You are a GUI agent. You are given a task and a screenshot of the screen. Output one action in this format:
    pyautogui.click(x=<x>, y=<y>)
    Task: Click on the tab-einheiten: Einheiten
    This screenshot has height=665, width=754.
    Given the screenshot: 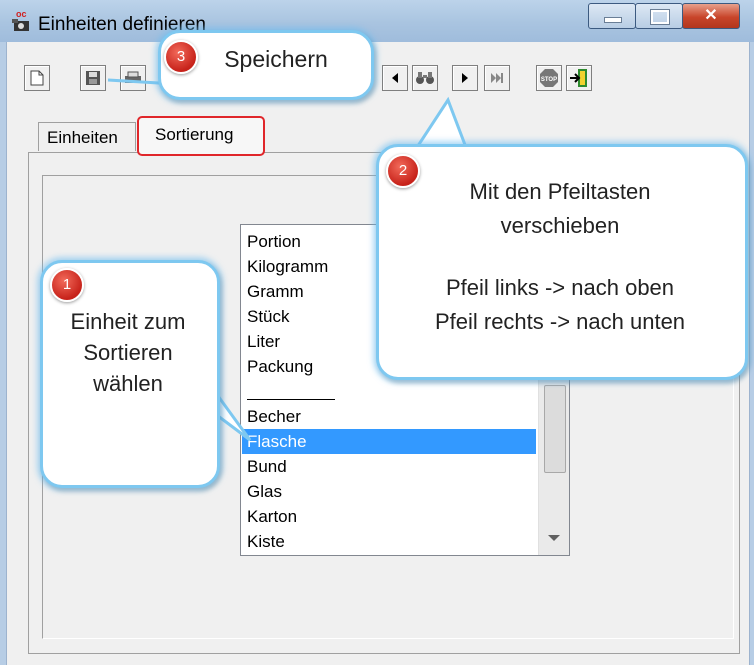 What is the action you would take?
    pyautogui.click(x=87, y=136)
    